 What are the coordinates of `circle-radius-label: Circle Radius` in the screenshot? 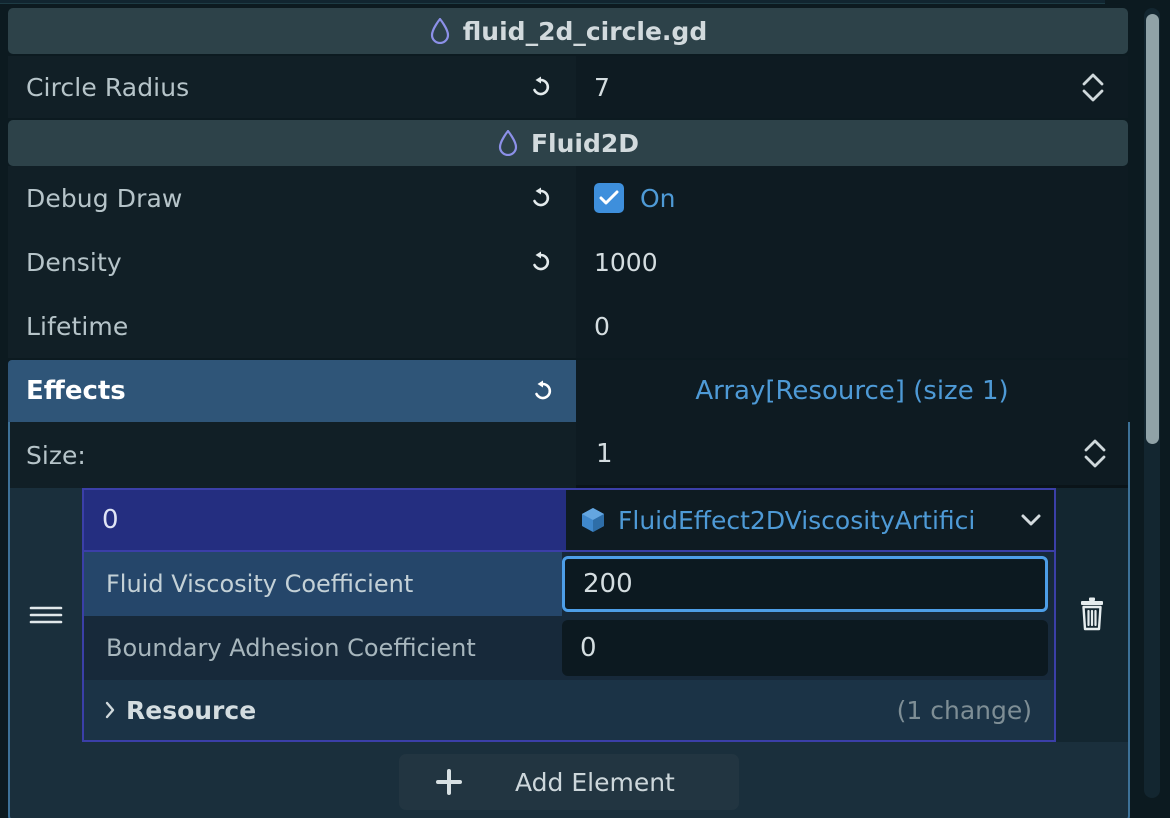 It's located at (108, 87).